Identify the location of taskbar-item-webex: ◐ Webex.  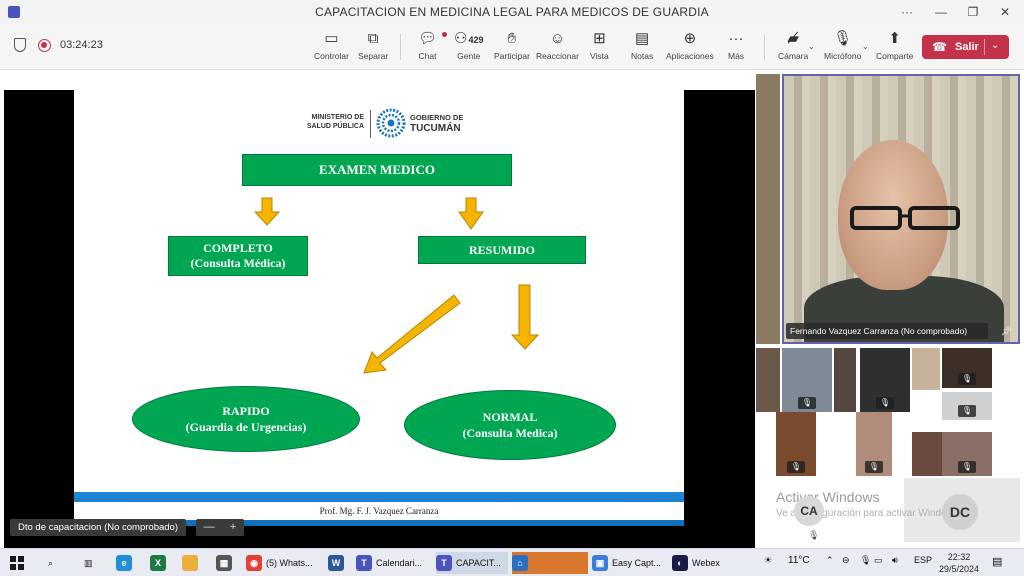
(702, 563).